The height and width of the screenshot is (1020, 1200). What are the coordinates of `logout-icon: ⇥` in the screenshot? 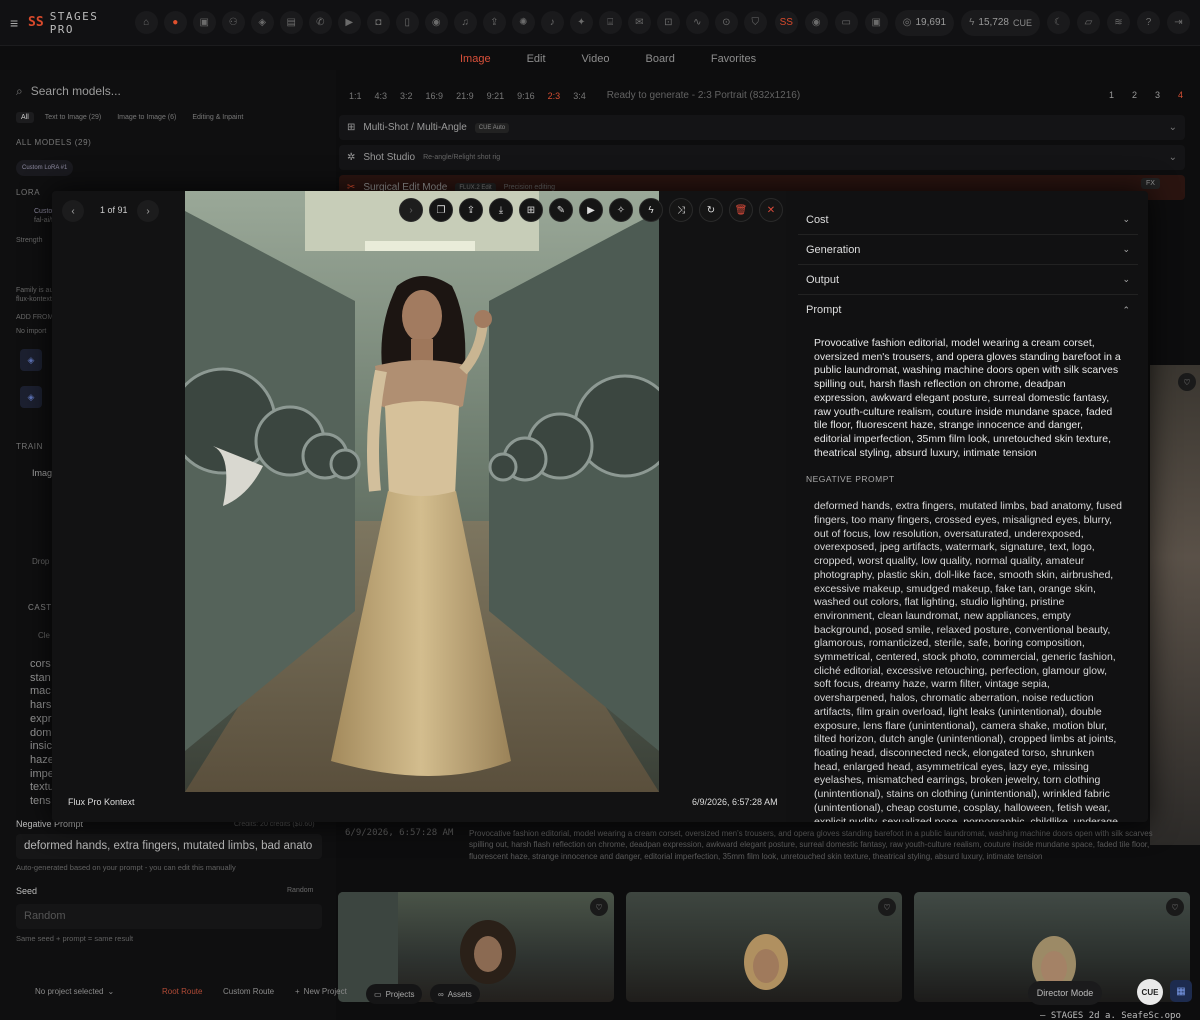 It's located at (1178, 22).